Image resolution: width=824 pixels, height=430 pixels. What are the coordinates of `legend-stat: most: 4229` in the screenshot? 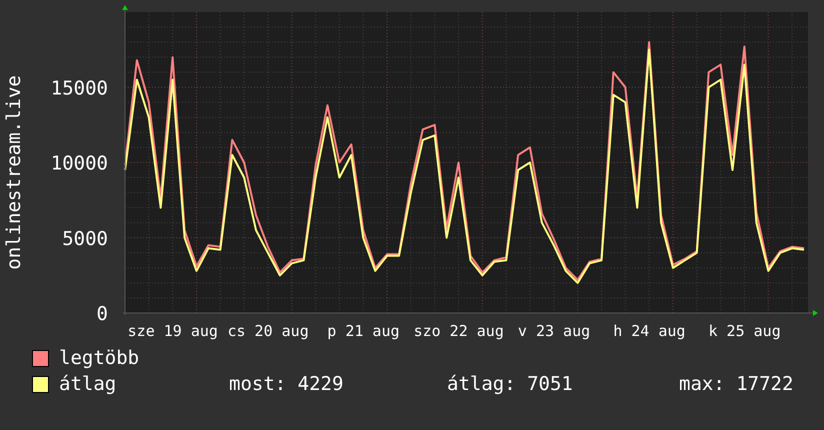 It's located at (286, 384).